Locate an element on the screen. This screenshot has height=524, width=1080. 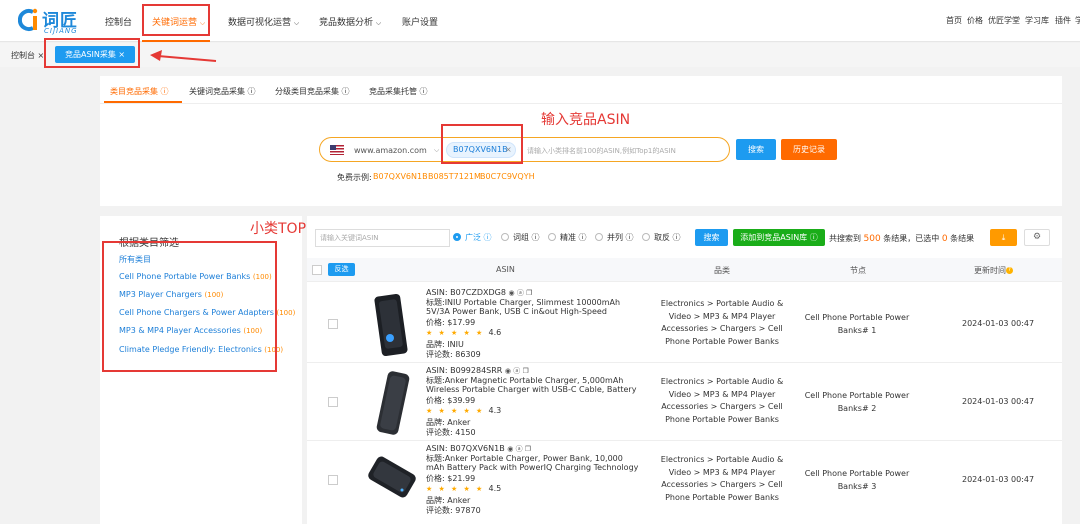
product-reviews: 评论数: 86309 is located at coordinates (453, 354).